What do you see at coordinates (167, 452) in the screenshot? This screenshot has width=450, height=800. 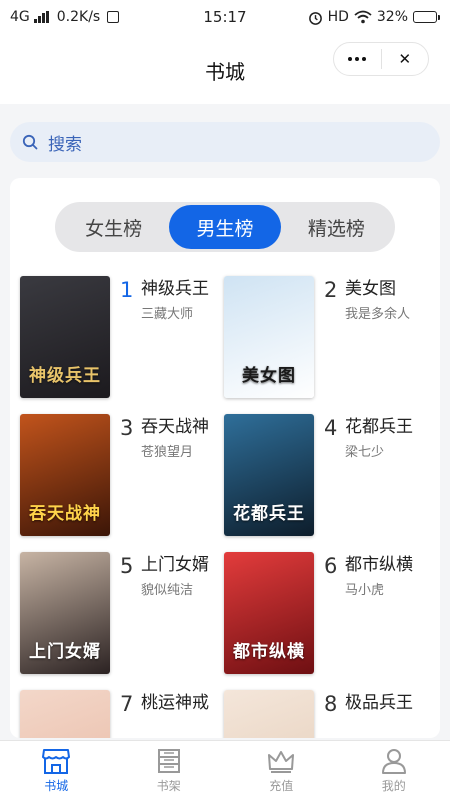 I see `book-author: 苍狼望月` at bounding box center [167, 452].